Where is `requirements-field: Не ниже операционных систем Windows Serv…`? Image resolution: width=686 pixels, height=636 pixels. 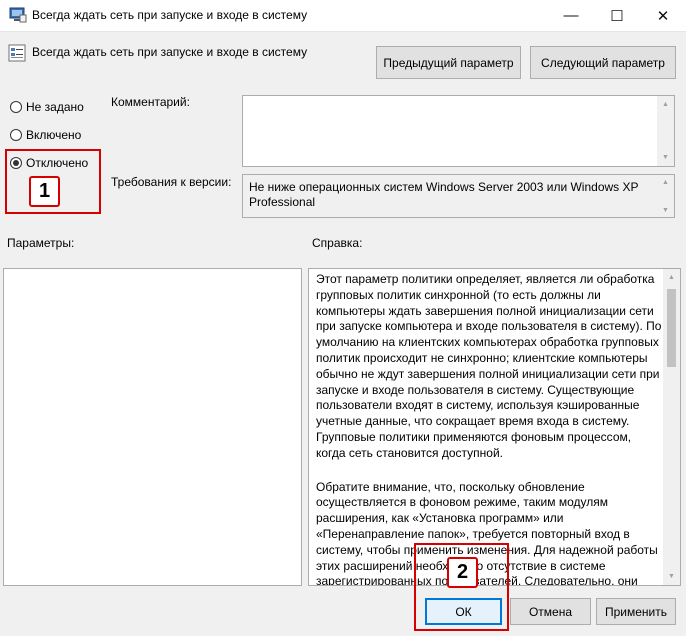
requirements-field: Не ниже операционных систем Windows Serv… is located at coordinates (458, 196).